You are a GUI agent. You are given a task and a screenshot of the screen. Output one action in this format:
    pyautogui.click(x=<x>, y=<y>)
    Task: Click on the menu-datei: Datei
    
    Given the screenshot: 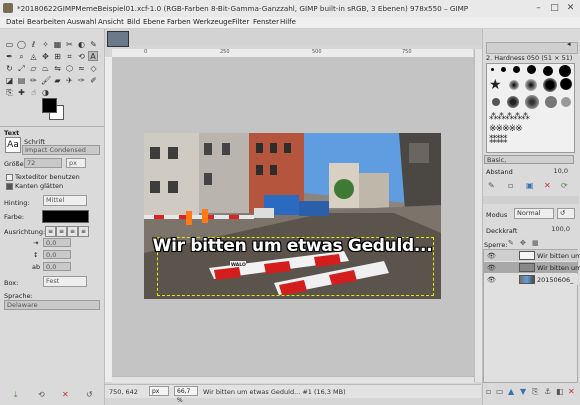 What is the action you would take?
    pyautogui.click(x=15, y=22)
    